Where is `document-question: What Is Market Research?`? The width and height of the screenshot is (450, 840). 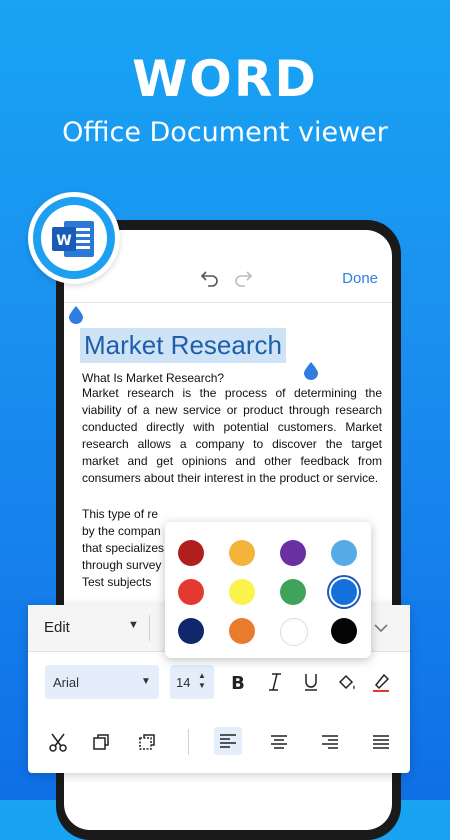
document-question: What Is Market Research? is located at coordinates (232, 378).